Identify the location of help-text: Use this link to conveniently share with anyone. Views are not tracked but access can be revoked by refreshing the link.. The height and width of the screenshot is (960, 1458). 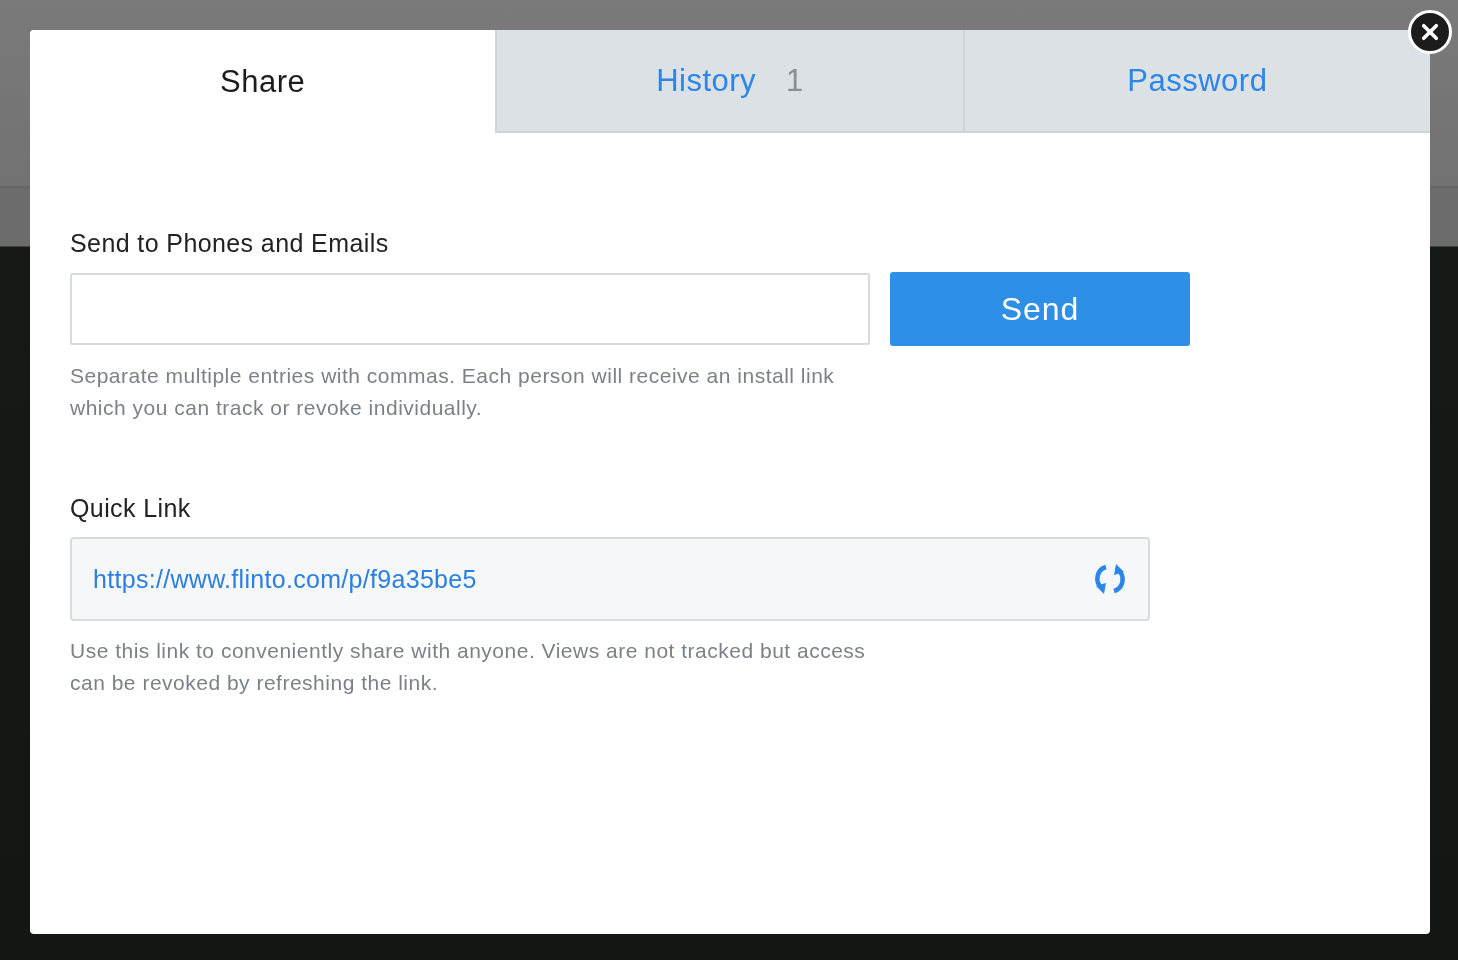
(468, 667).